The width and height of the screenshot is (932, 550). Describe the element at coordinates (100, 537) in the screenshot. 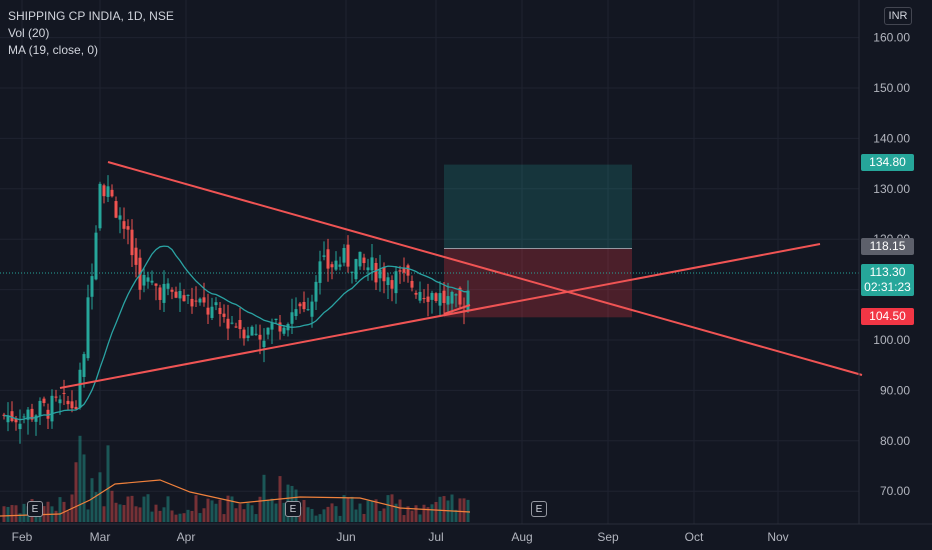

I see `x-tick-label: Mar` at that location.